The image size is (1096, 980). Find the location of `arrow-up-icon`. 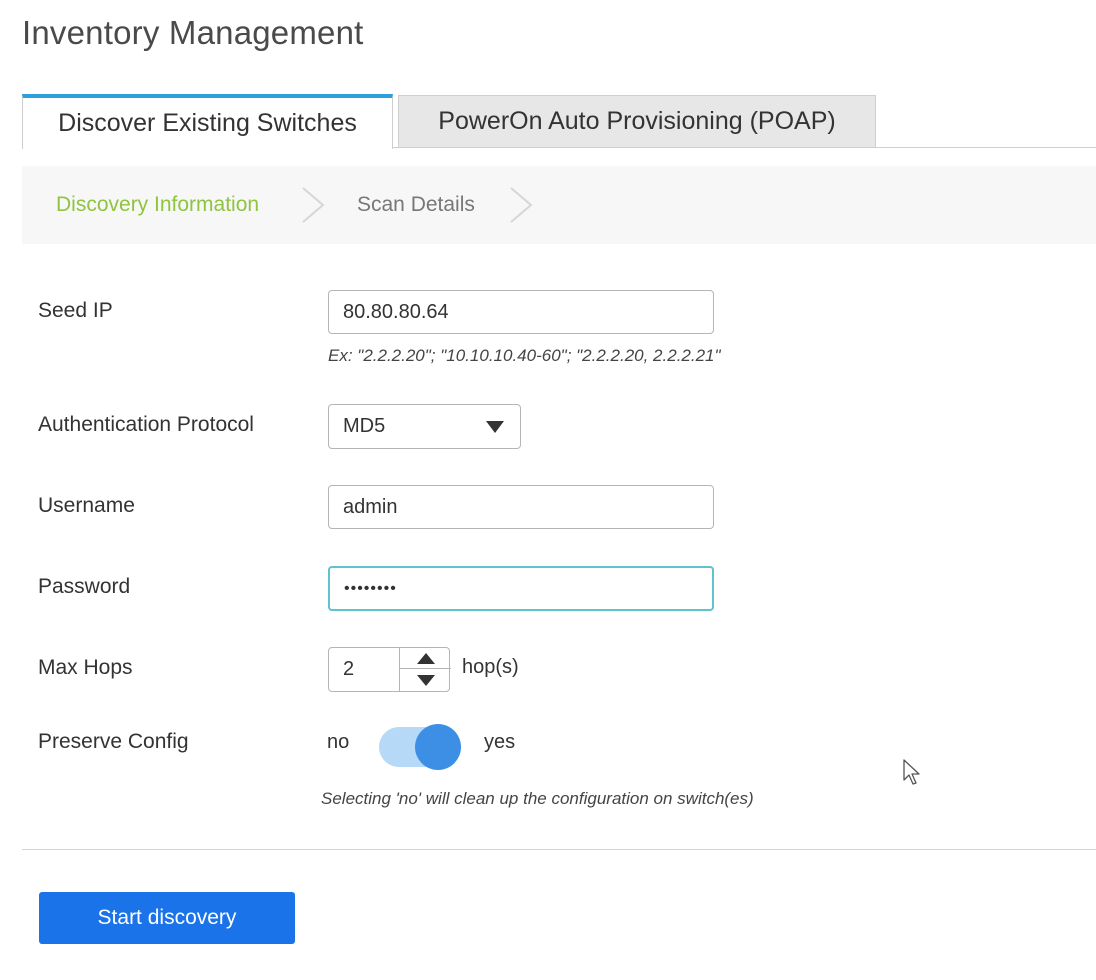

arrow-up-icon is located at coordinates (426, 658).